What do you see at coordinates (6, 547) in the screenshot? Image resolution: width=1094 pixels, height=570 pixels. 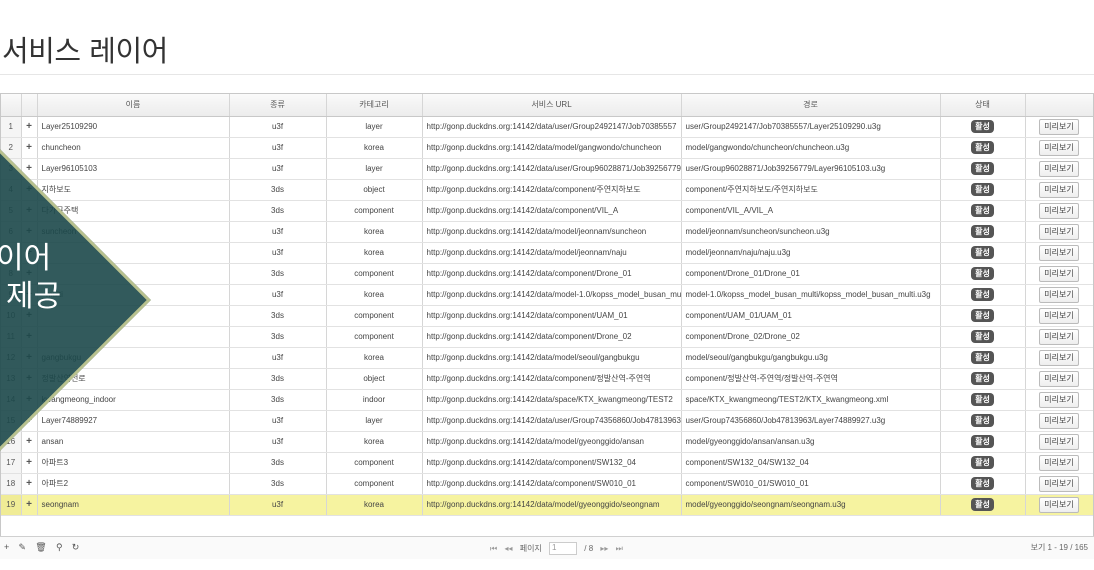 I see `add-icon: +` at bounding box center [6, 547].